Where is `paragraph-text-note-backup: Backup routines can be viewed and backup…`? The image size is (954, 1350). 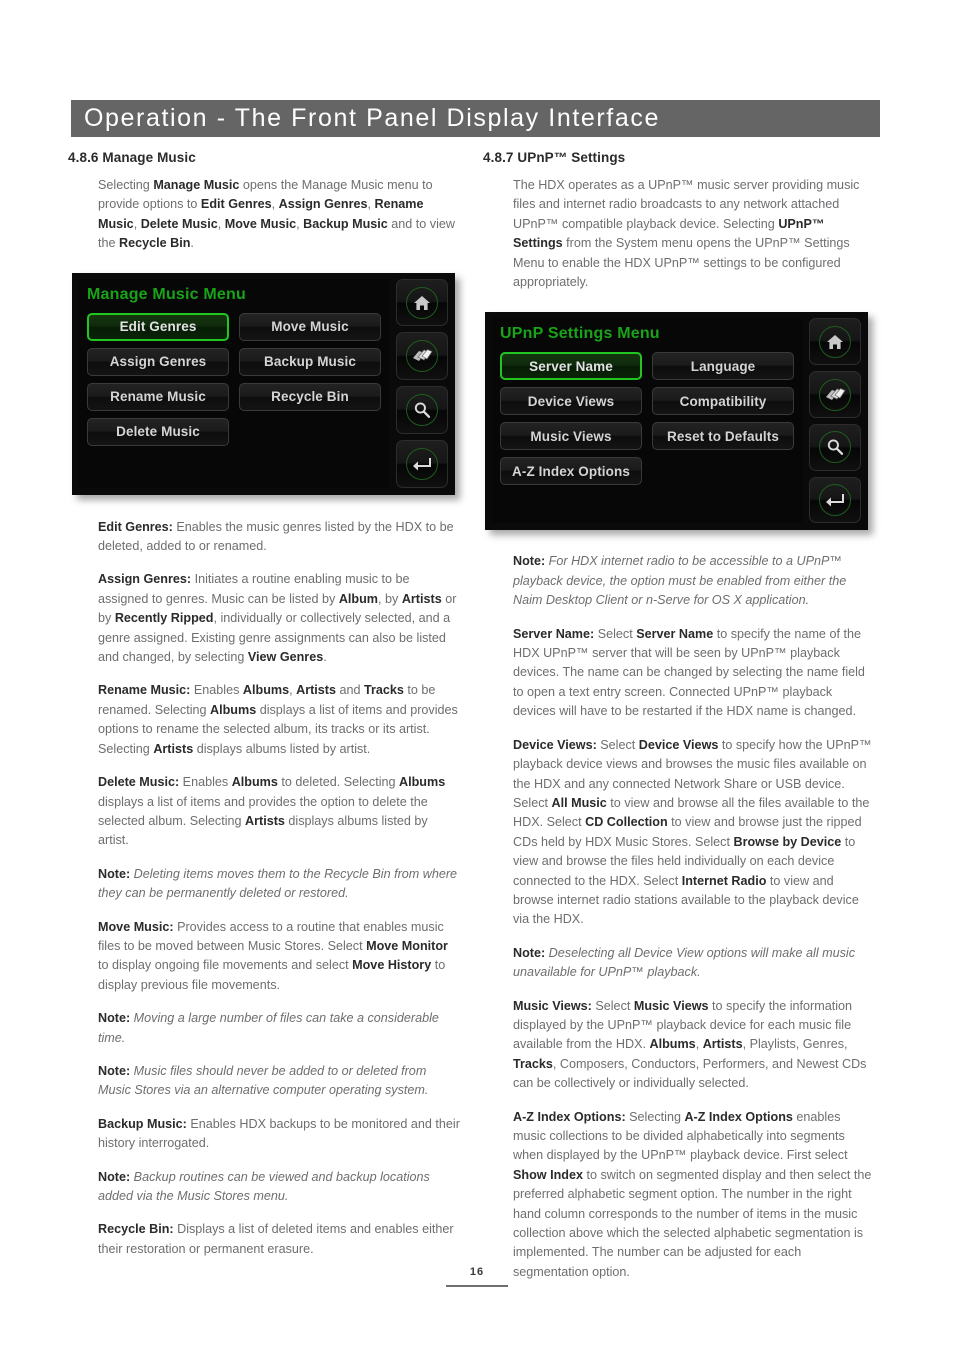 paragraph-text-note-backup: Backup routines can be viewed and backup… is located at coordinates (264, 1186).